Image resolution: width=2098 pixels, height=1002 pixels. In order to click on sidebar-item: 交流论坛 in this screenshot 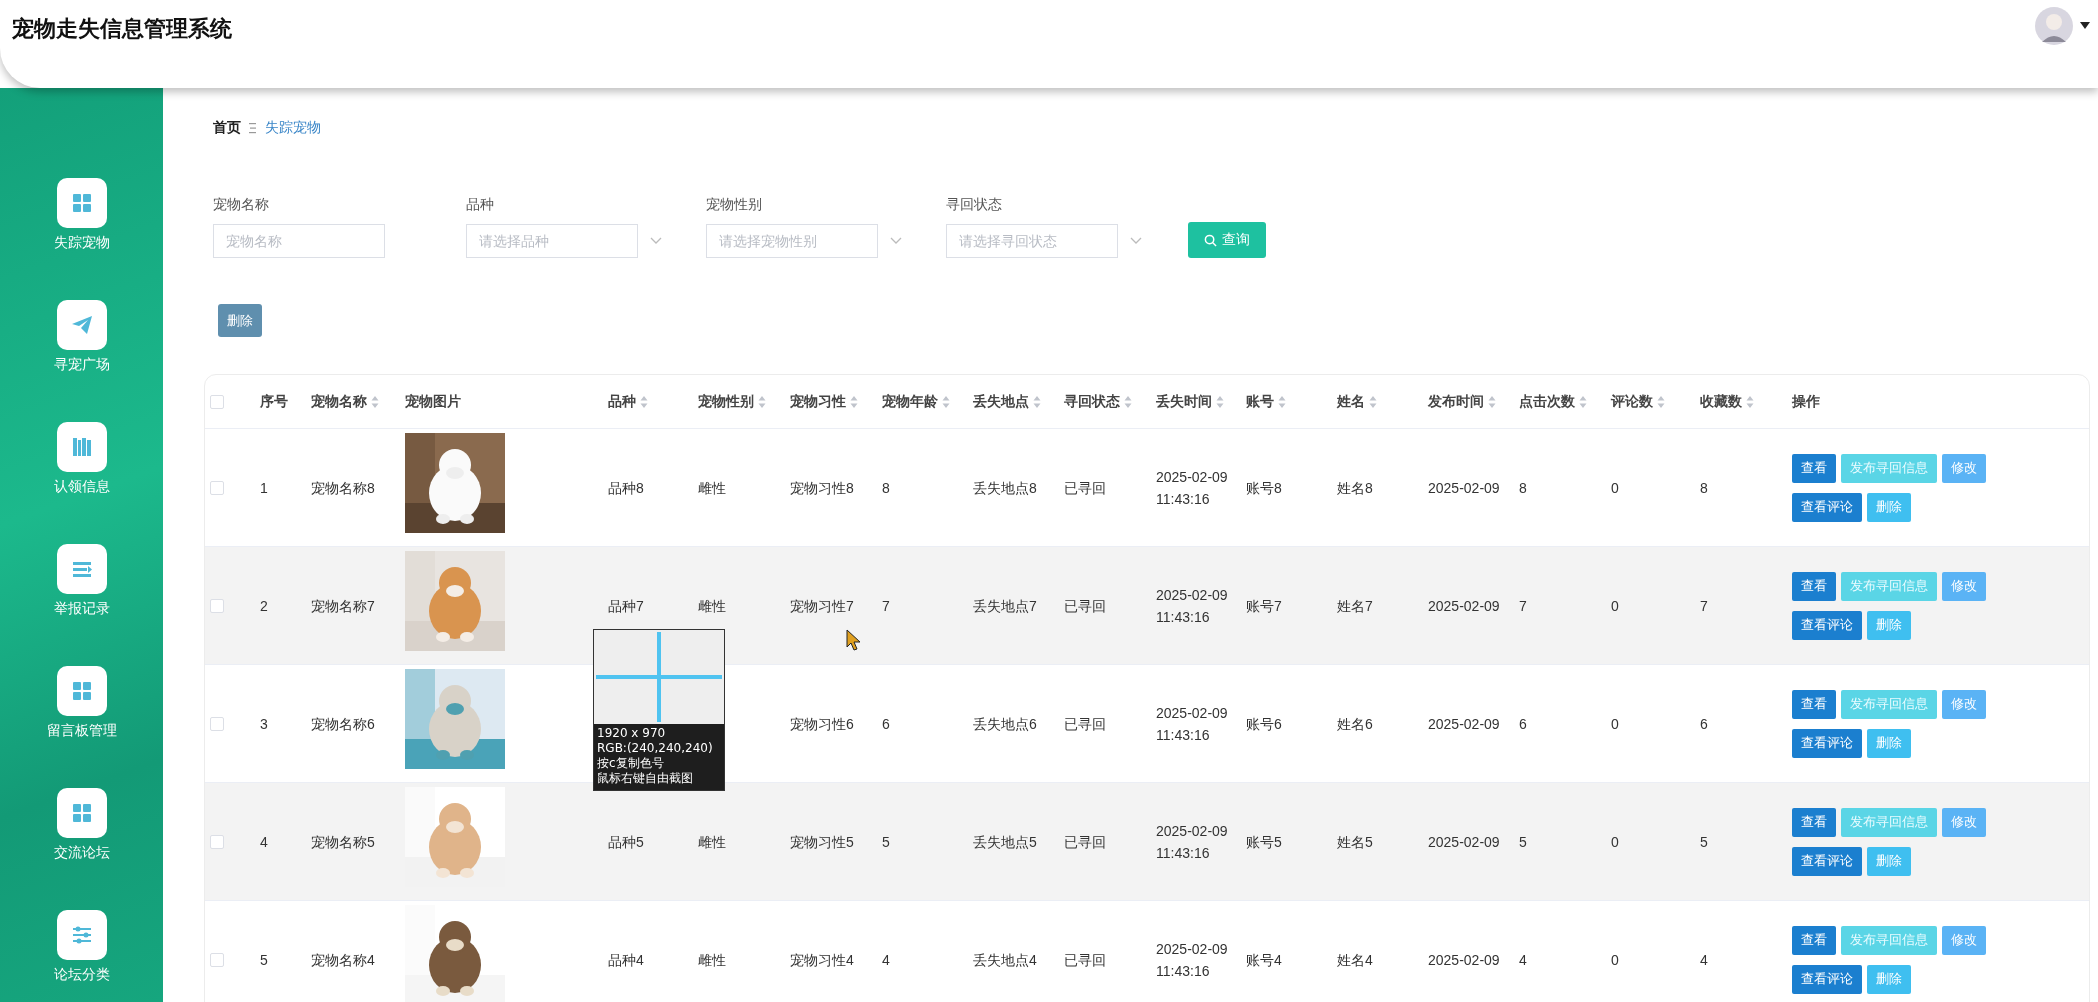, I will do `click(81, 853)`.